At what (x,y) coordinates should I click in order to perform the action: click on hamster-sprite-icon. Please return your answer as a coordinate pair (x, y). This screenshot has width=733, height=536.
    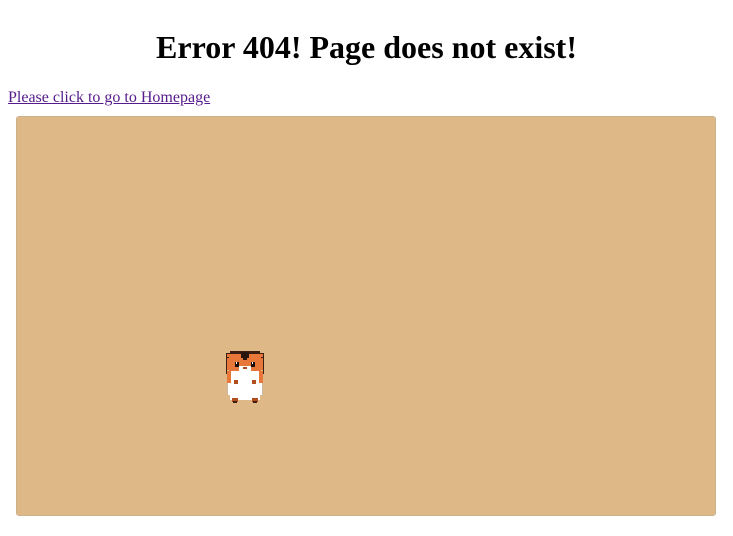
    Looking at the image, I should click on (245, 377).